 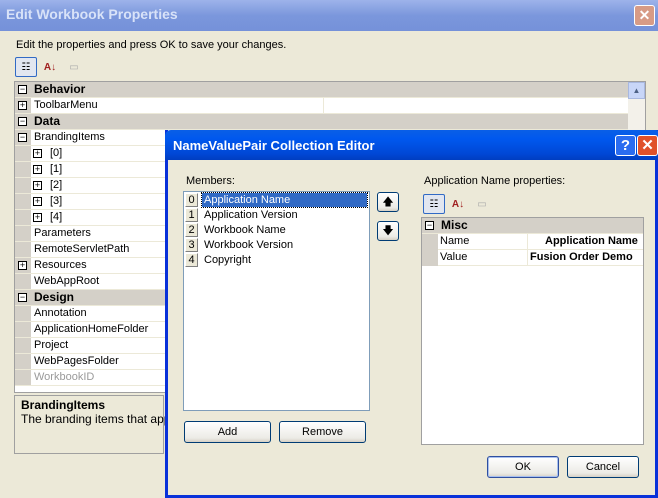 I want to click on properties-label: Application Name properties:, so click(x=495, y=181).